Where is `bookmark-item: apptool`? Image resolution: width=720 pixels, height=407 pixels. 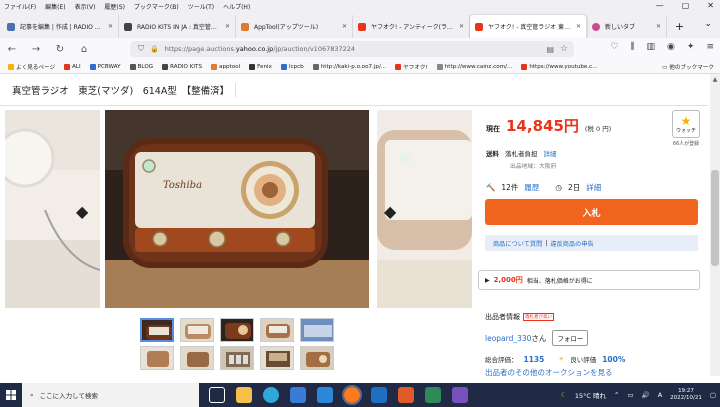 bookmark-item: apptool is located at coordinates (225, 66).